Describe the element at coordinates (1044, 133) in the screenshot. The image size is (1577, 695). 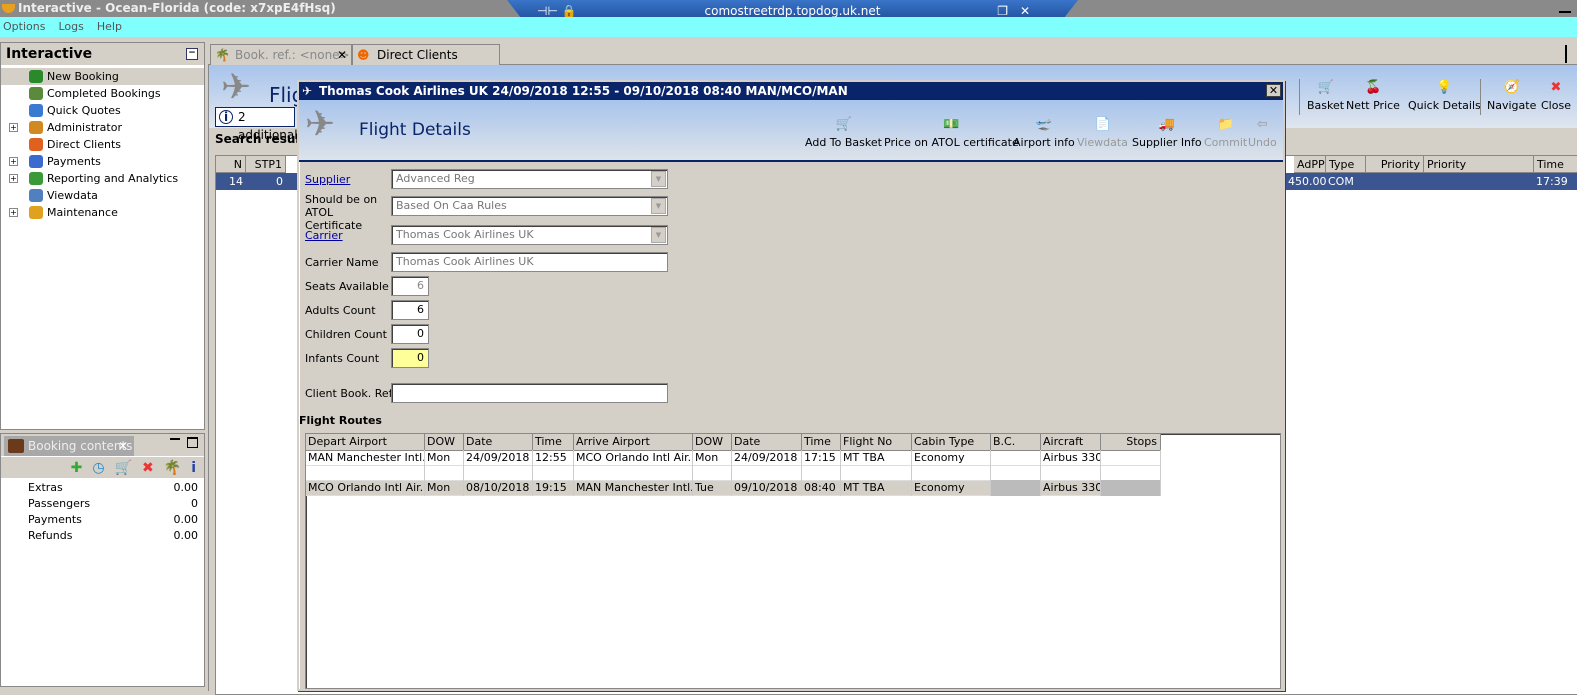
I see `toolbar-button-airport-info: 🛫 Airport info` at that location.